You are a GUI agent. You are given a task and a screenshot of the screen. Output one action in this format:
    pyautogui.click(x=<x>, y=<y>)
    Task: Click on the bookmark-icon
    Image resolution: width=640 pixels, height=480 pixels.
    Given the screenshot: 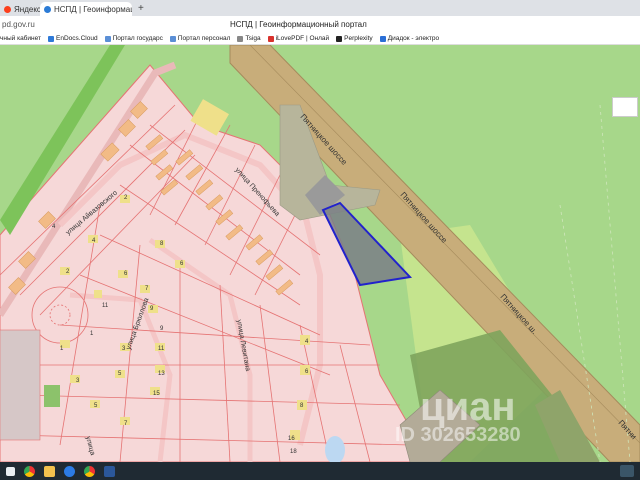 What is the action you would take?
    pyautogui.click(x=240, y=38)
    